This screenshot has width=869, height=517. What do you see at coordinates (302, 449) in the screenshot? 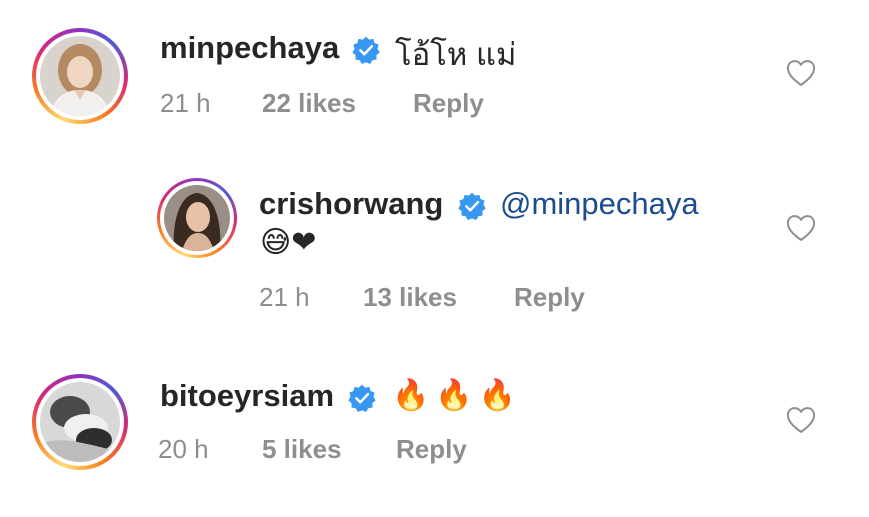
I see `likes-count: 5 likes` at bounding box center [302, 449].